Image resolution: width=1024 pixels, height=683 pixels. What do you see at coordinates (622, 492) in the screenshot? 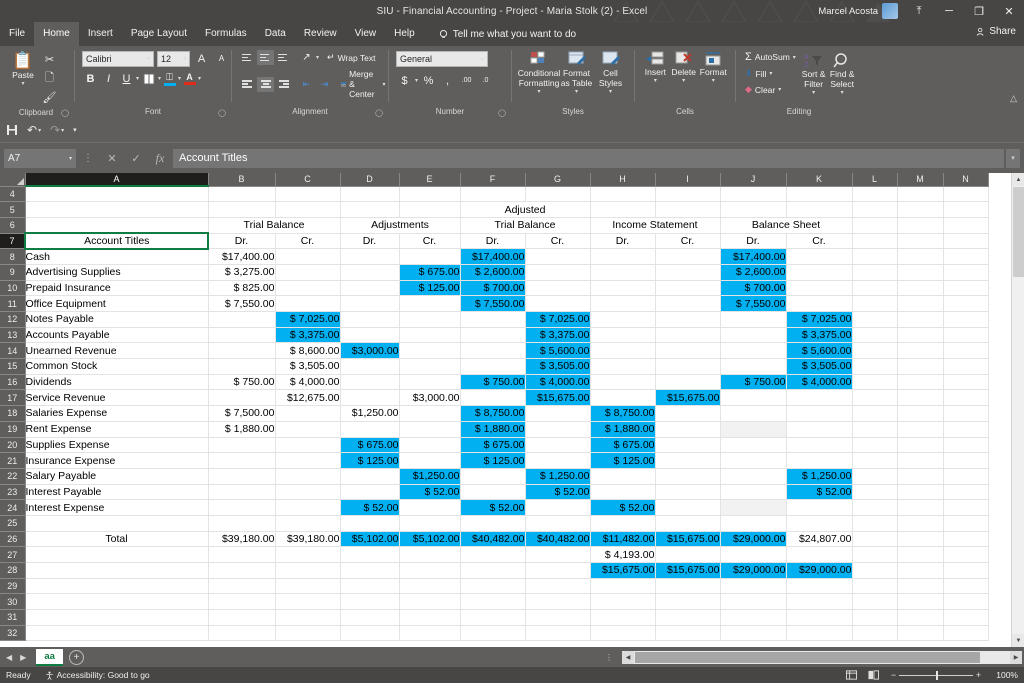
I see `cell-h23` at bounding box center [622, 492].